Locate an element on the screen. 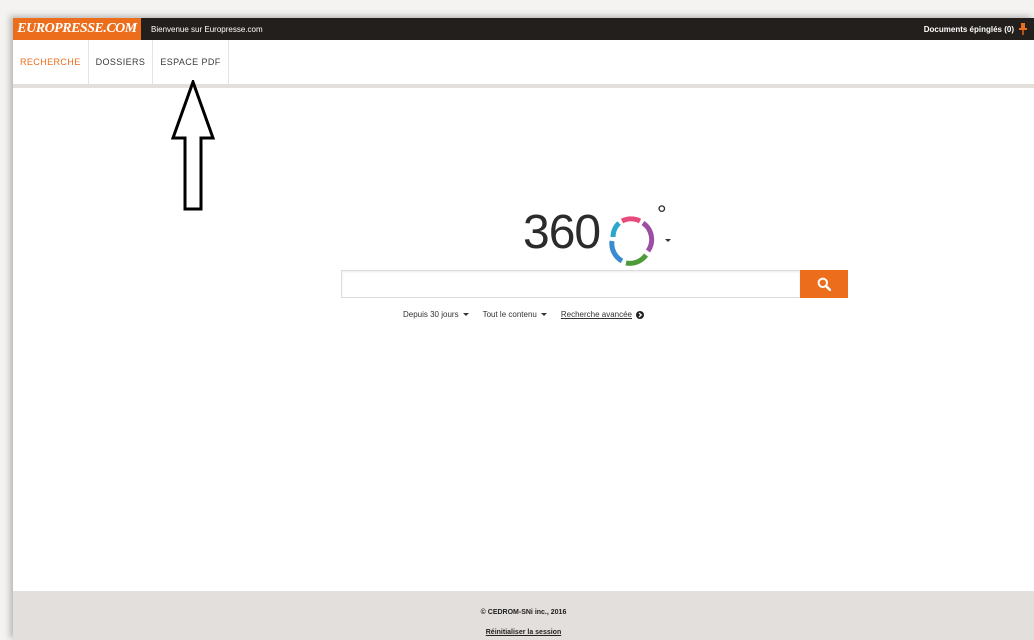 The image size is (1034, 640). search-icon is located at coordinates (824, 284).